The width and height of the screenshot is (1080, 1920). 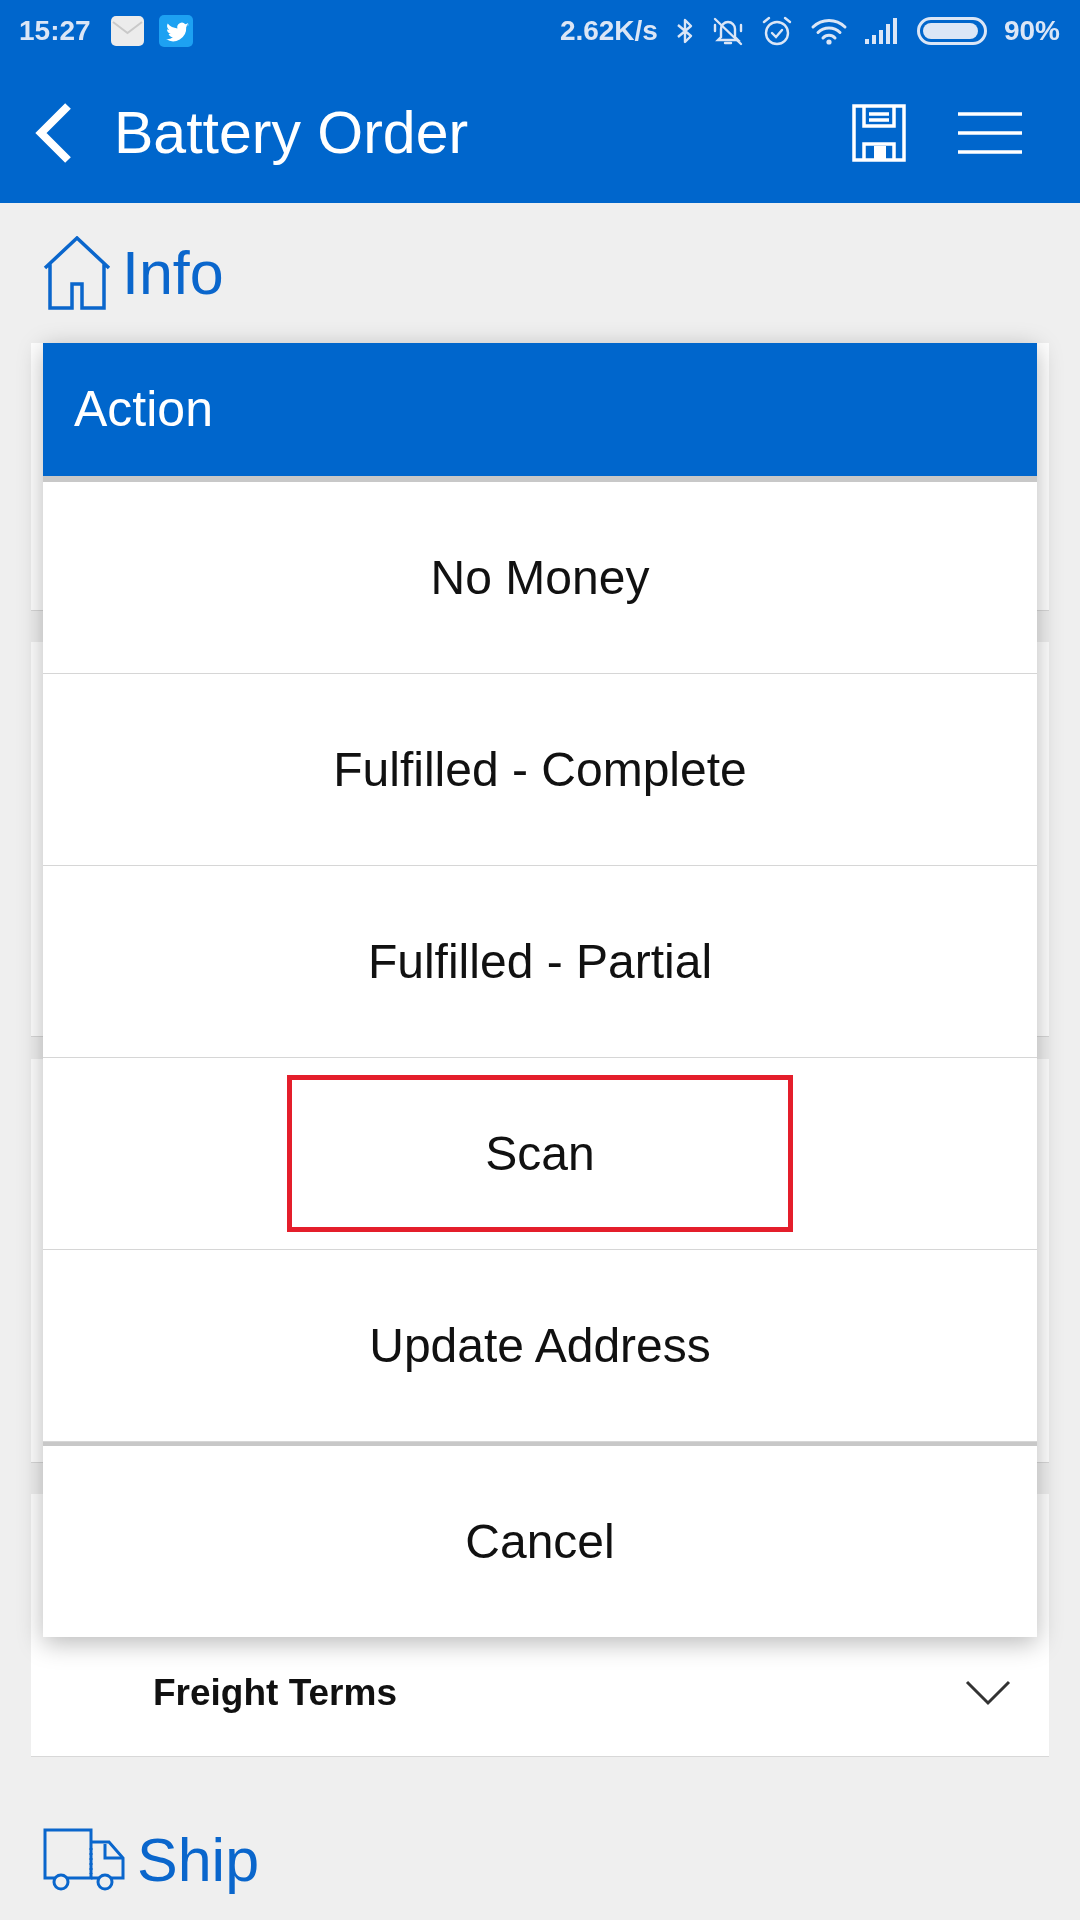 What do you see at coordinates (988, 1693) in the screenshot?
I see `chevron-icon` at bounding box center [988, 1693].